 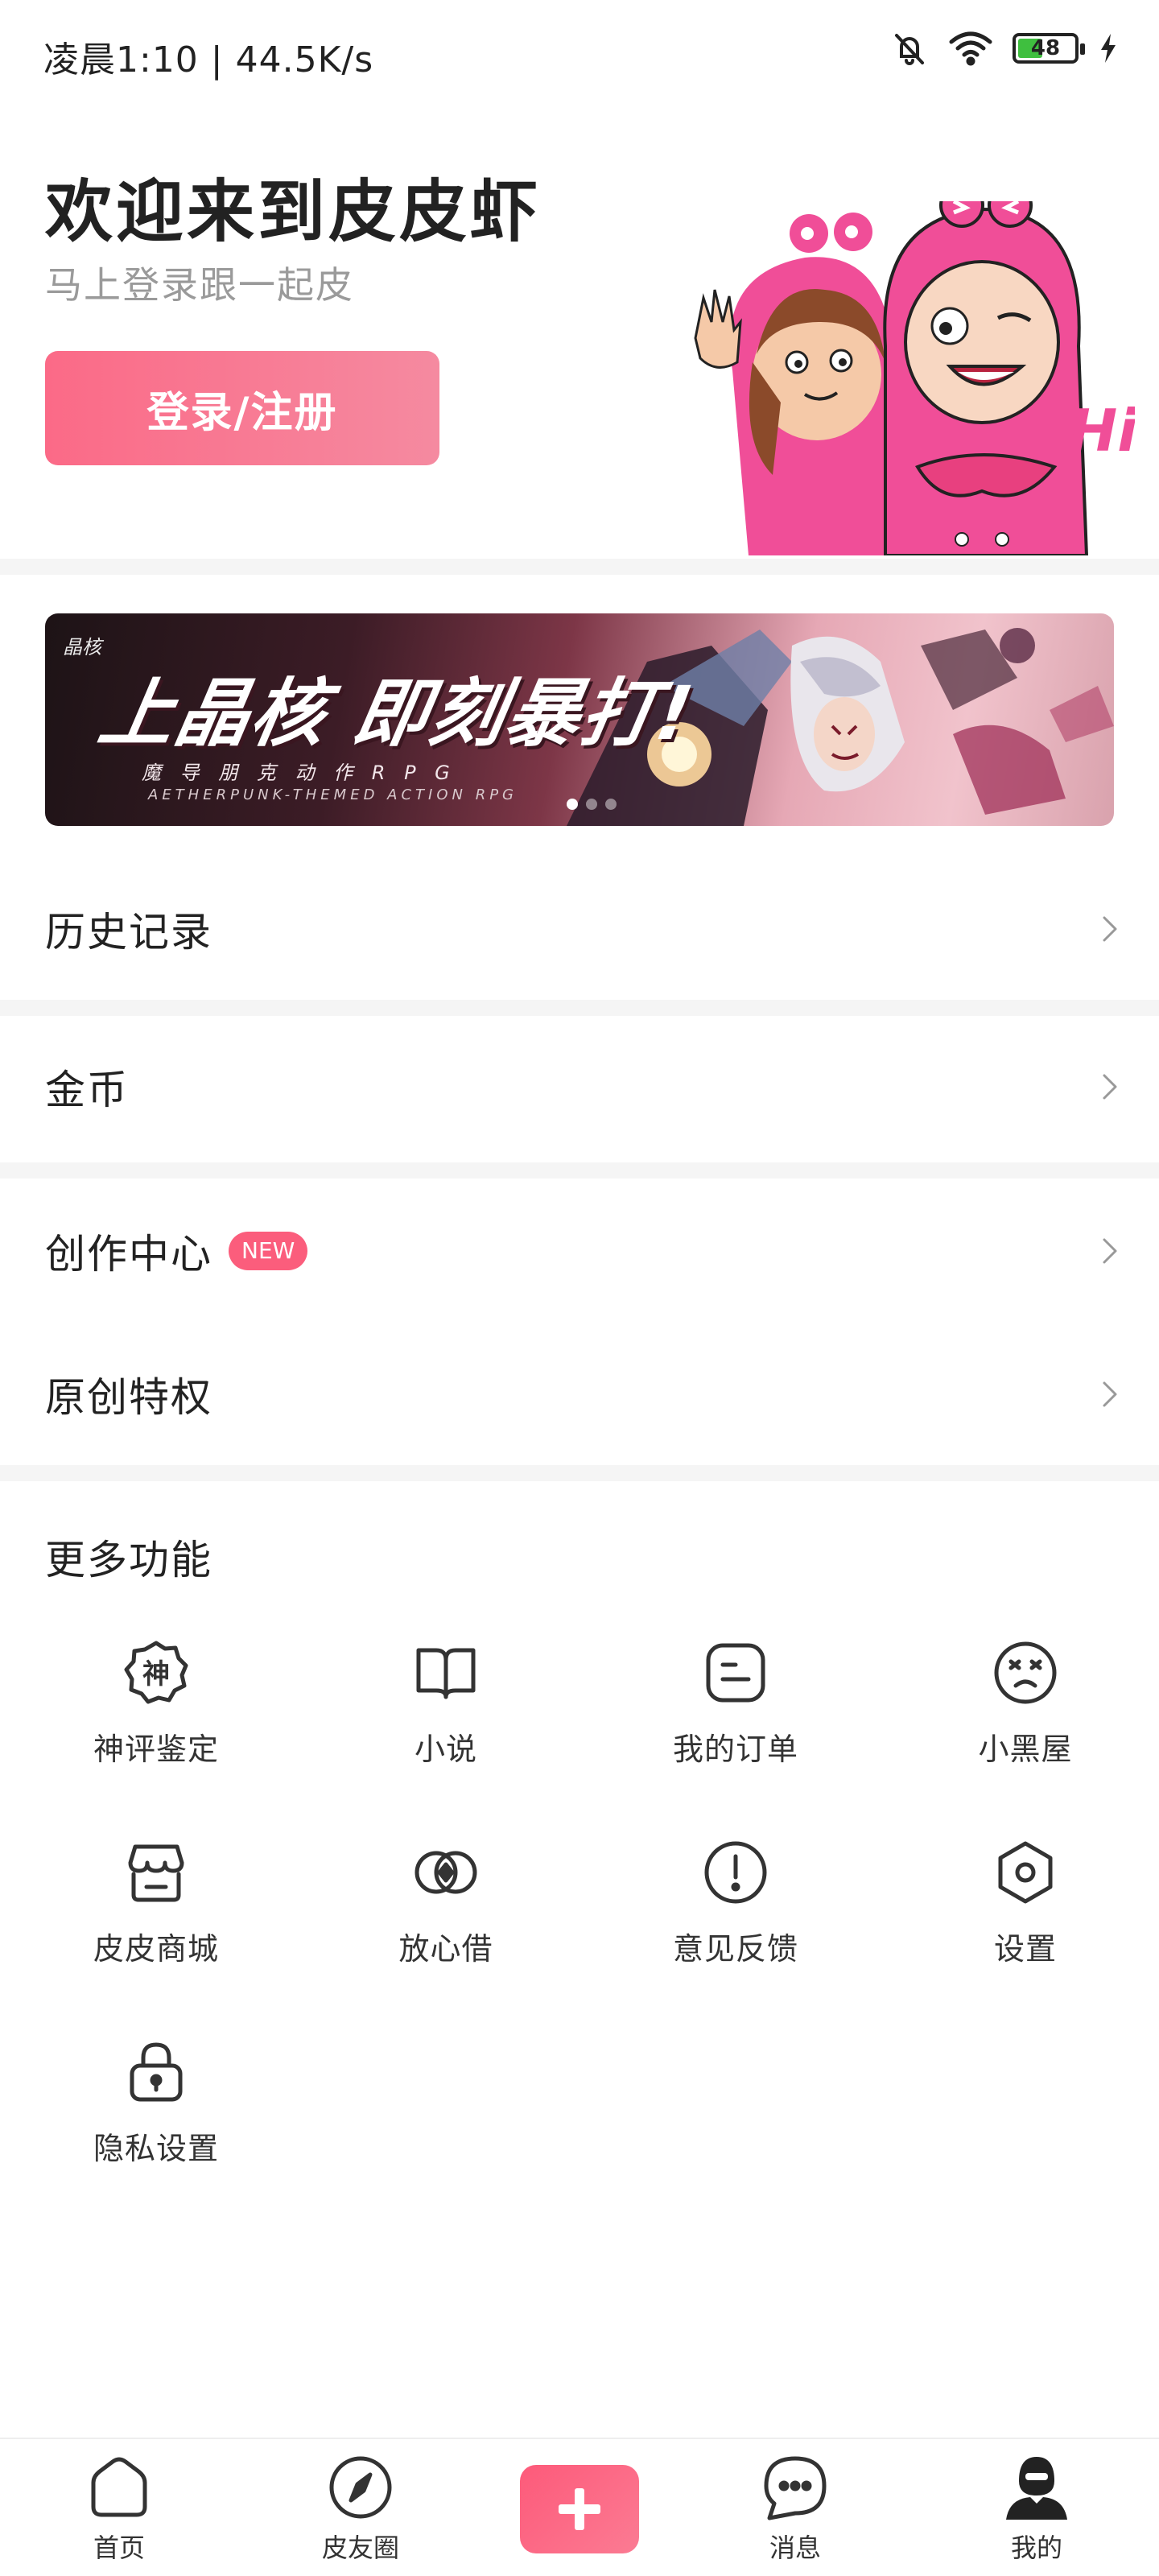 What do you see at coordinates (914, 378) in the screenshot?
I see `mascot-illustration: Hi` at bounding box center [914, 378].